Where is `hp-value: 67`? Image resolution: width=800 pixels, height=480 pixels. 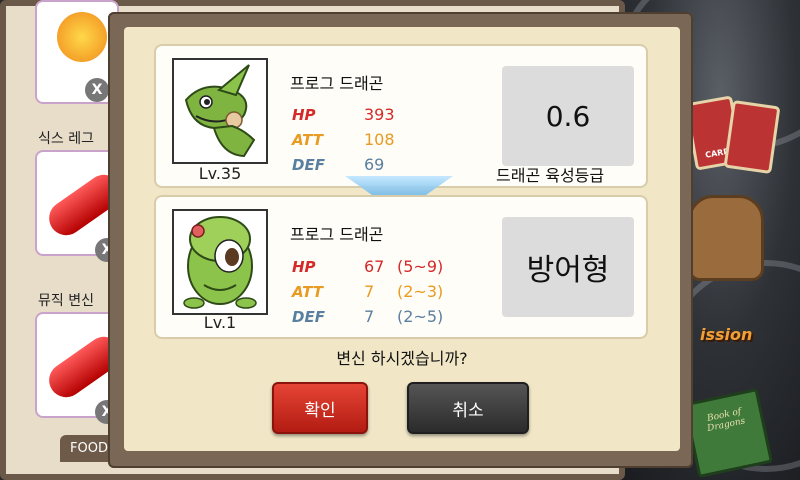 hp-value: 67 is located at coordinates (374, 266).